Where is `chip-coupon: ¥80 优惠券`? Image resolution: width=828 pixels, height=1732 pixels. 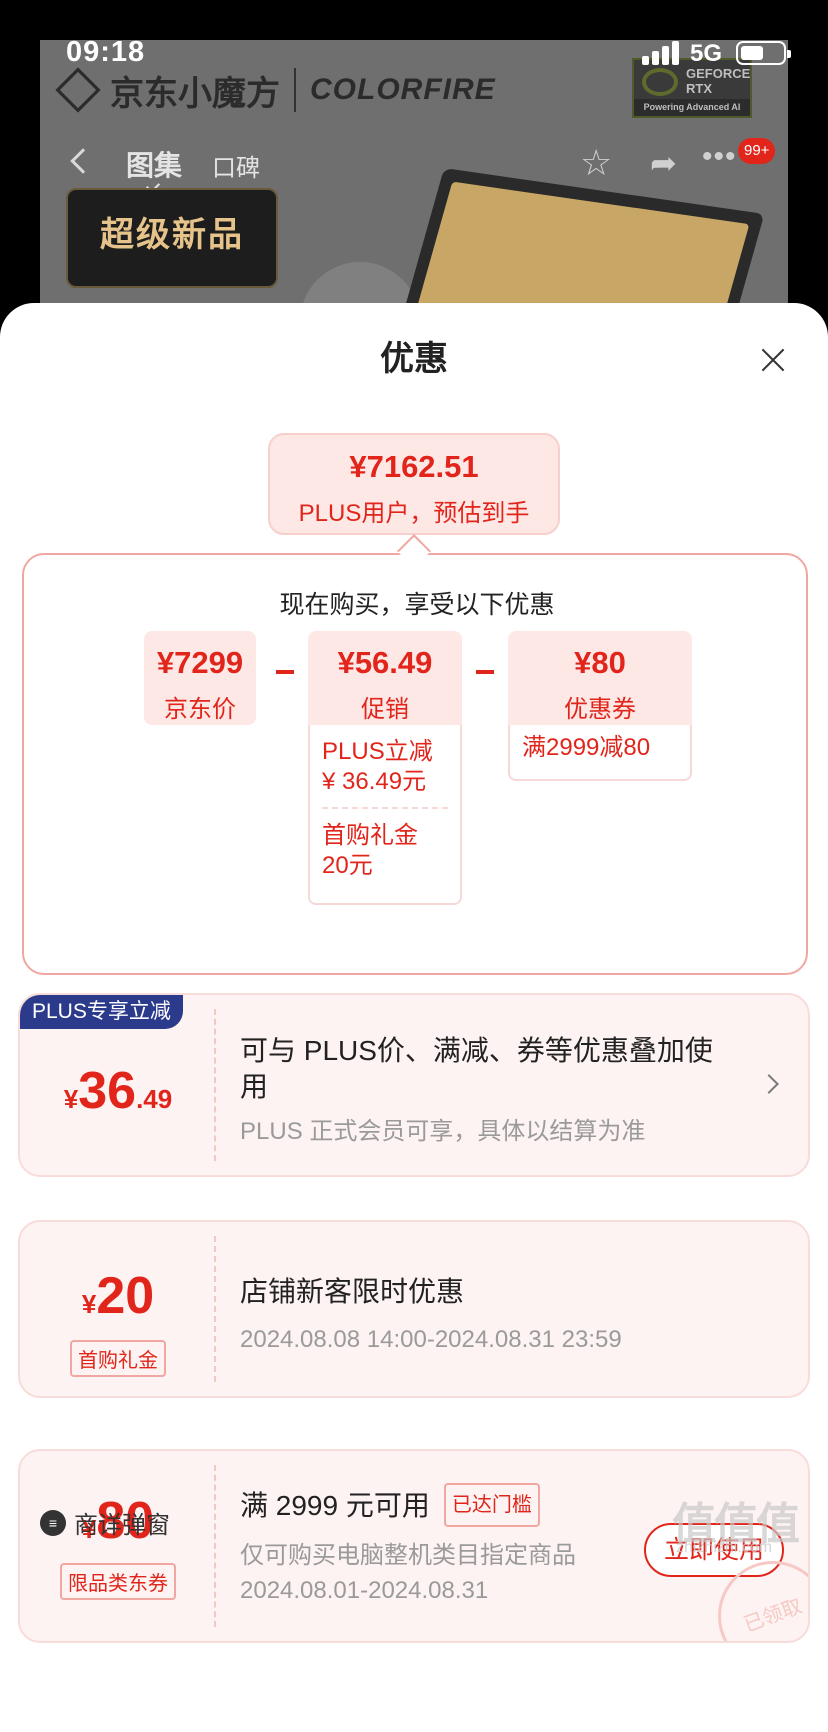 chip-coupon: ¥80 优惠券 is located at coordinates (600, 678).